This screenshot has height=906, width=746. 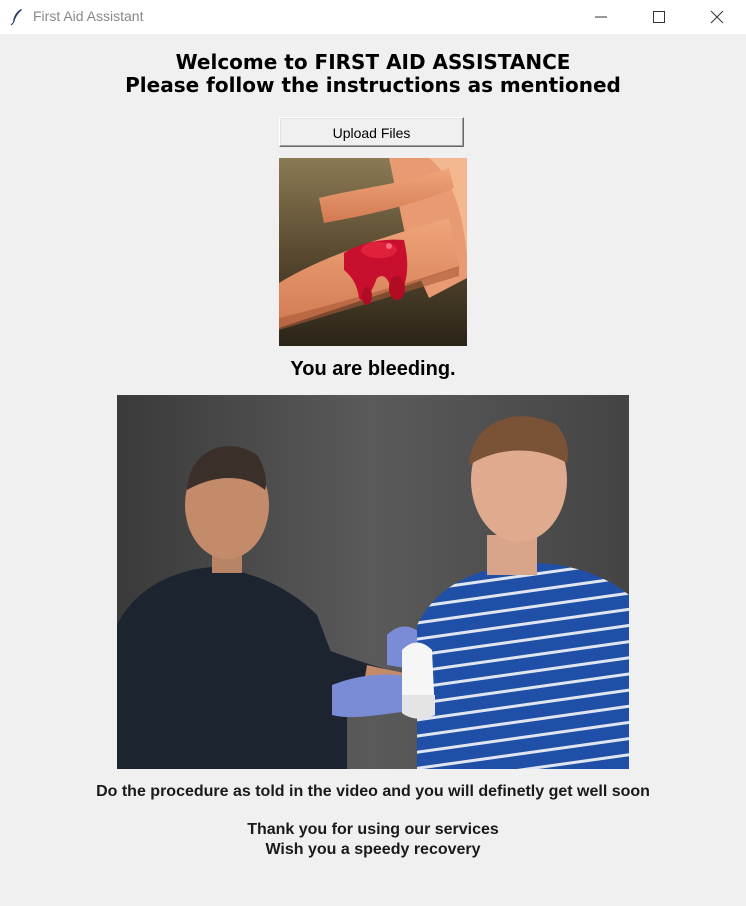 What do you see at coordinates (373, 369) in the screenshot?
I see `diagnosis-text: You are bleeding.` at bounding box center [373, 369].